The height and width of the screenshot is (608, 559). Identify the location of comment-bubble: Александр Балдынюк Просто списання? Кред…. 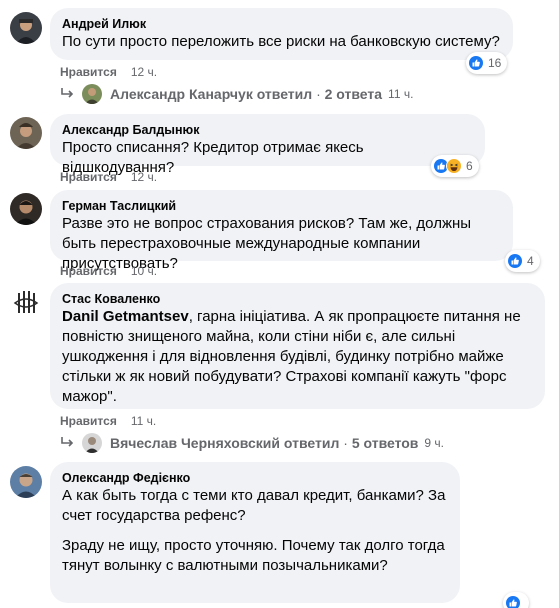
(267, 145).